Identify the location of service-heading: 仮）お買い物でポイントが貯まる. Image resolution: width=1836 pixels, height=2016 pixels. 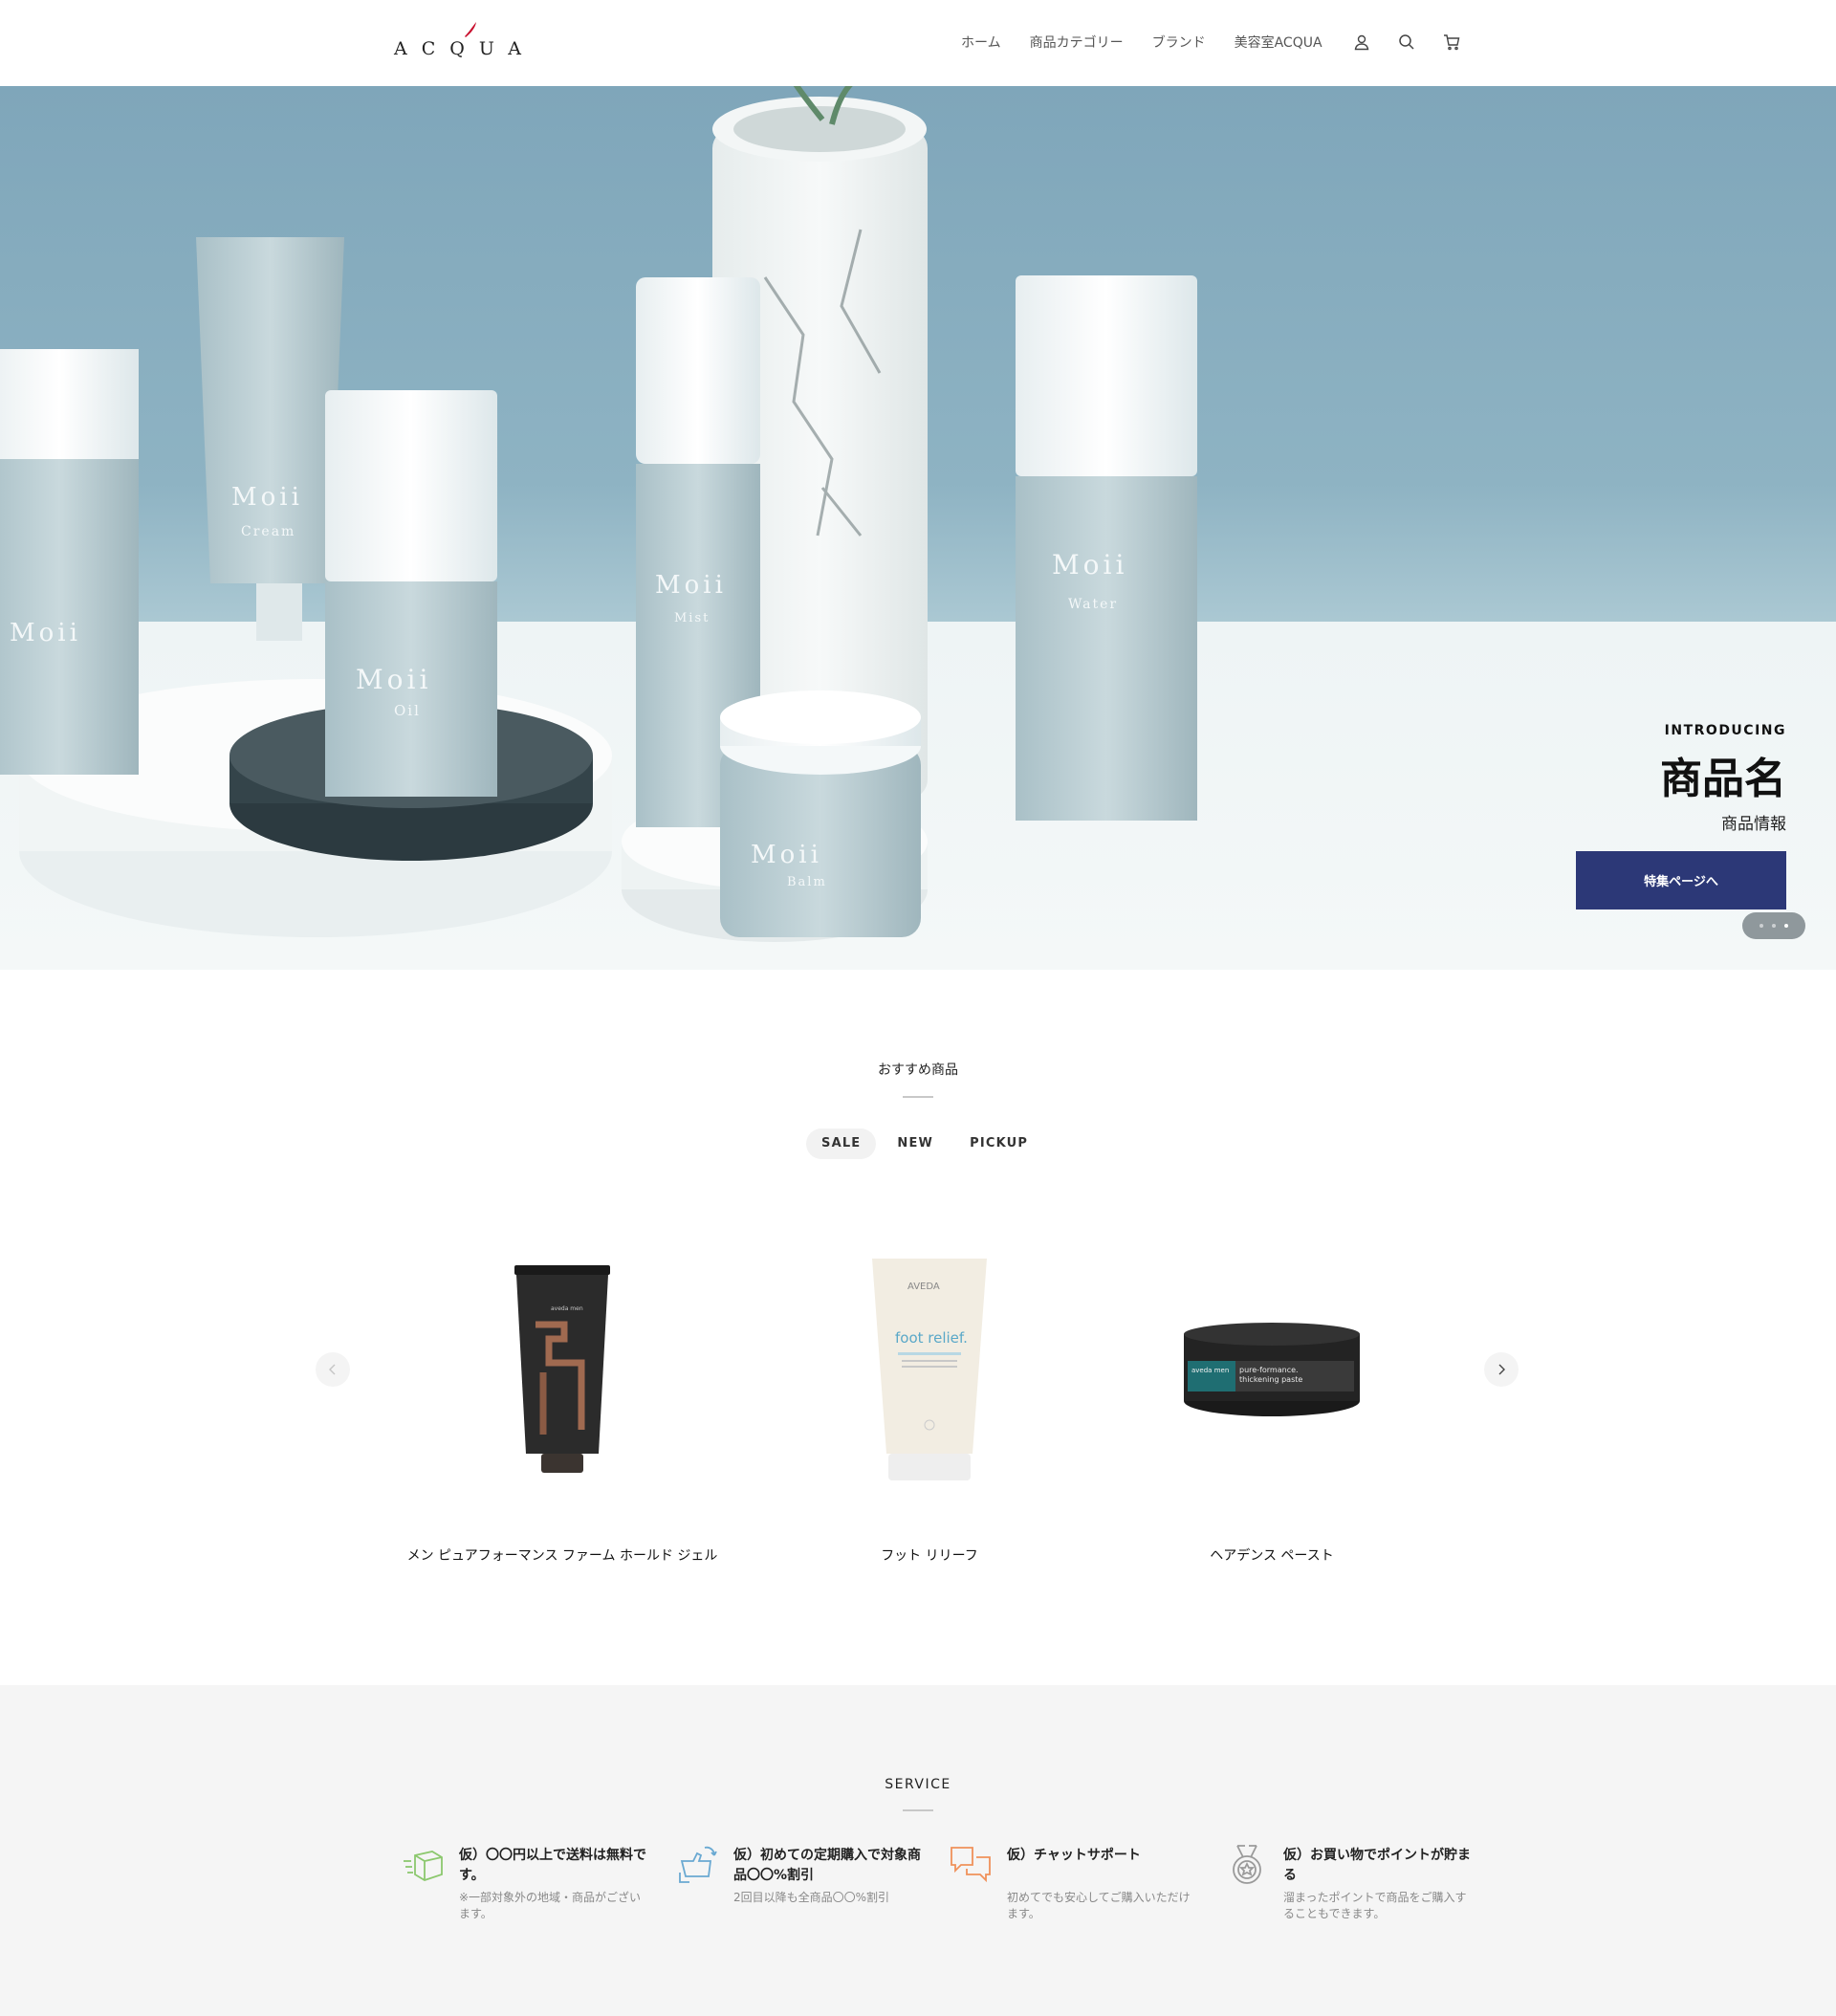
(1377, 1865).